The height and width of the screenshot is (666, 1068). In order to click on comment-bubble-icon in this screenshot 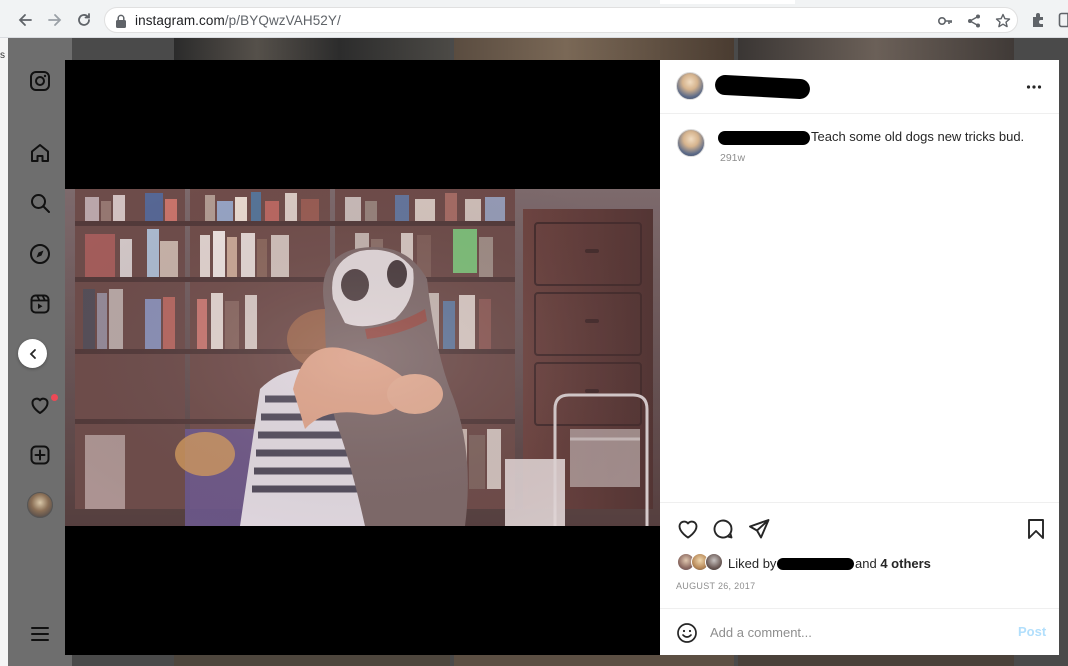, I will do `click(723, 529)`.